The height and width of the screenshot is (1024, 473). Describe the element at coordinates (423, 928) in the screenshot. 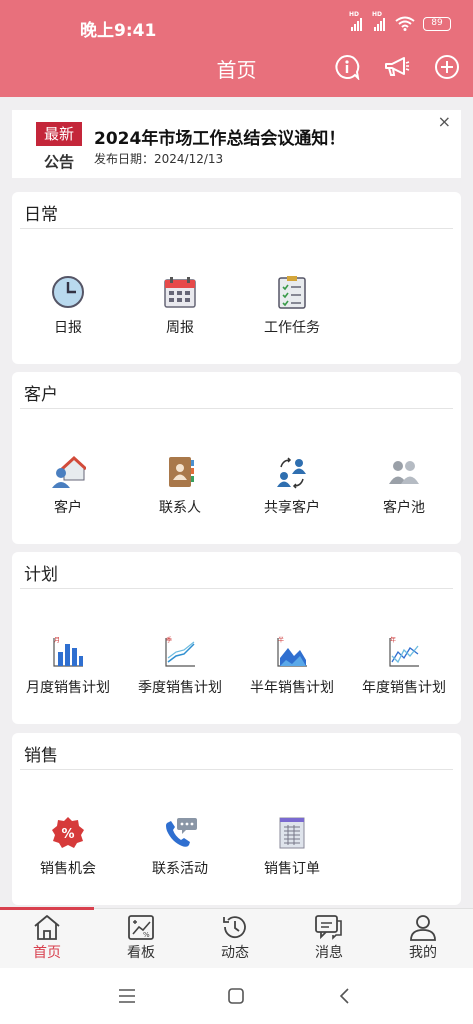

I see `user-icon` at that location.